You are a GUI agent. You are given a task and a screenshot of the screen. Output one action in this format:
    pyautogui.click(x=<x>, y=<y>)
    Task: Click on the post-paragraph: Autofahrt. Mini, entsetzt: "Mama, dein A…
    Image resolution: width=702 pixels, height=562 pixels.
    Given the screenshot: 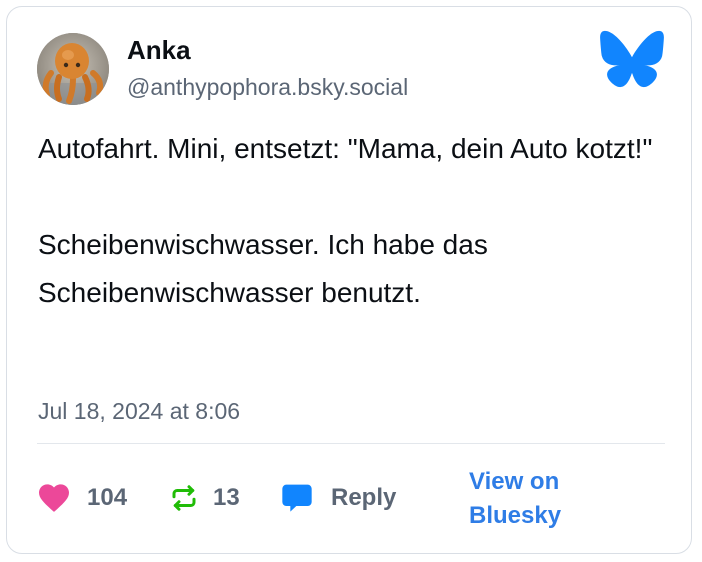 What is the action you would take?
    pyautogui.click(x=345, y=148)
    